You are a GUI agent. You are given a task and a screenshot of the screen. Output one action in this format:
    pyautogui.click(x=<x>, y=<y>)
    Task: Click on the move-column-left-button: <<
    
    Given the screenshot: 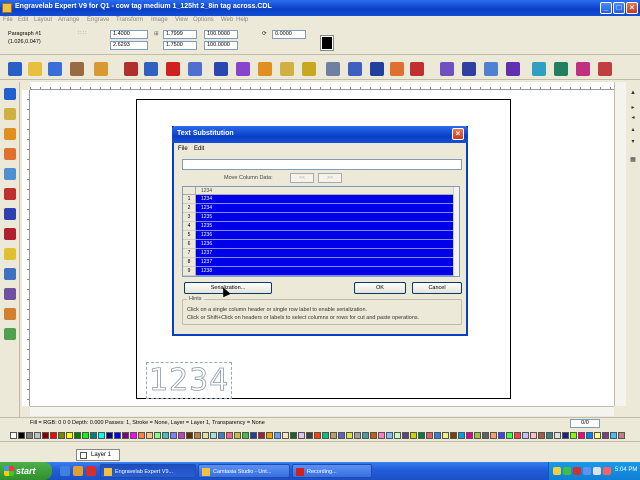 What is the action you would take?
    pyautogui.click(x=302, y=178)
    